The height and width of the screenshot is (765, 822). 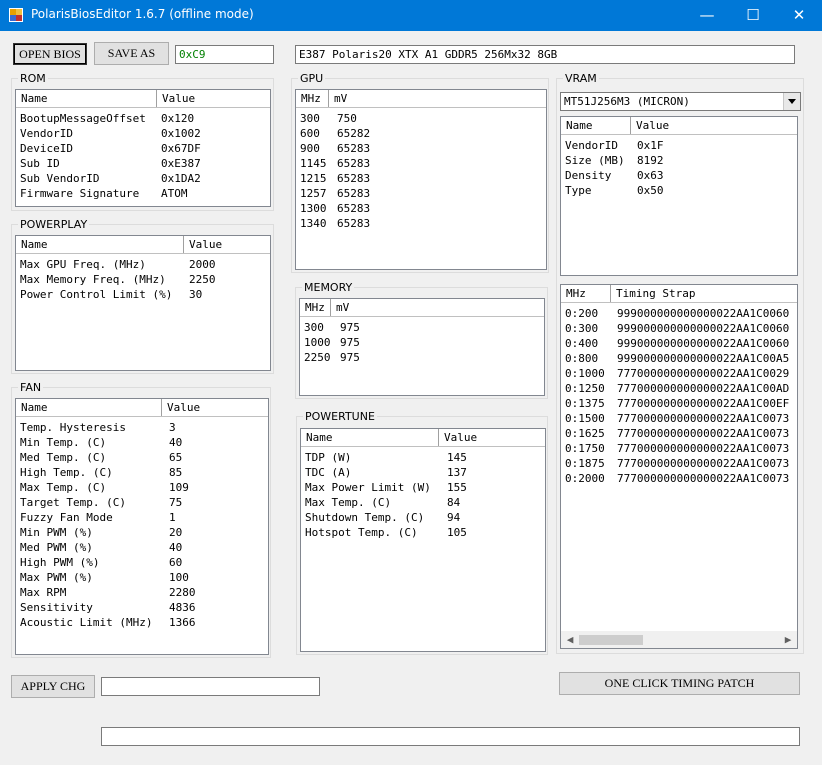 I want to click on table-row: 0:200 999000000000000022AA1C0060, so click(x=679, y=313).